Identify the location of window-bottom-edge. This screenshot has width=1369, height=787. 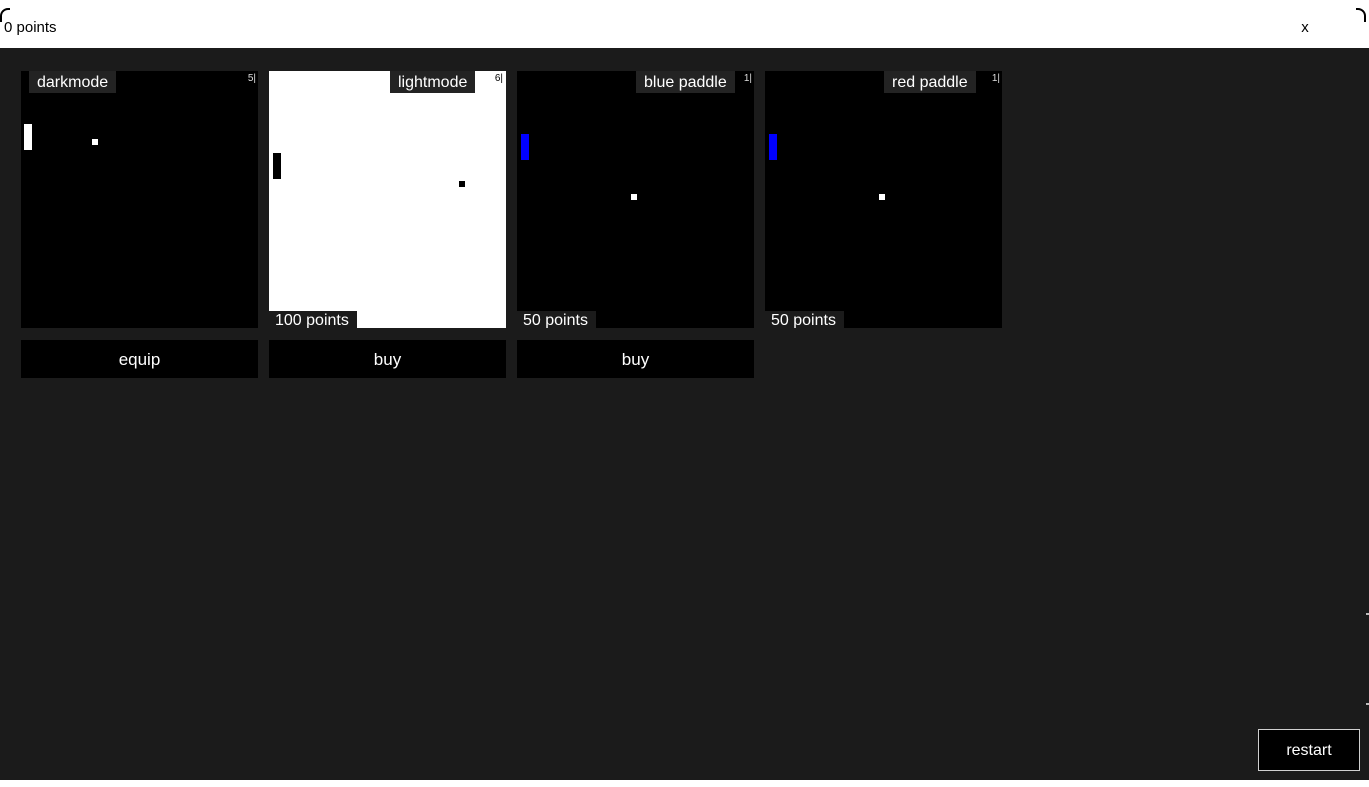
(684, 783).